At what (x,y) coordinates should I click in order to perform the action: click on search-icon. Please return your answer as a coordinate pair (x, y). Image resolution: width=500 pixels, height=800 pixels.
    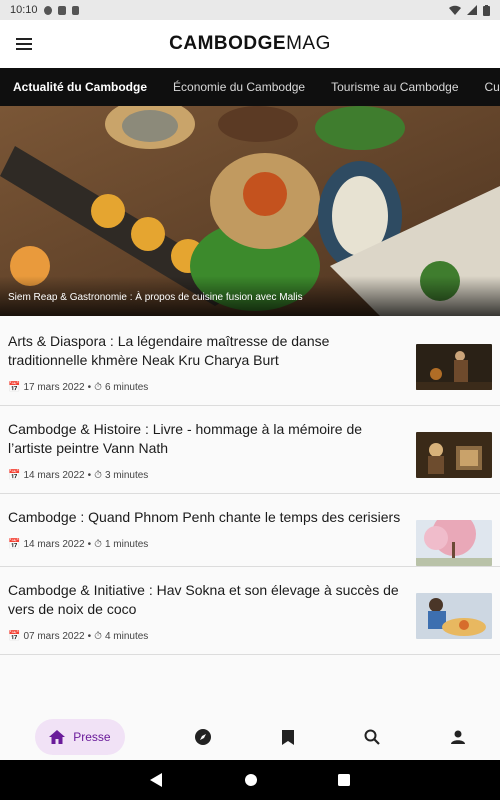
    Looking at the image, I should click on (372, 737).